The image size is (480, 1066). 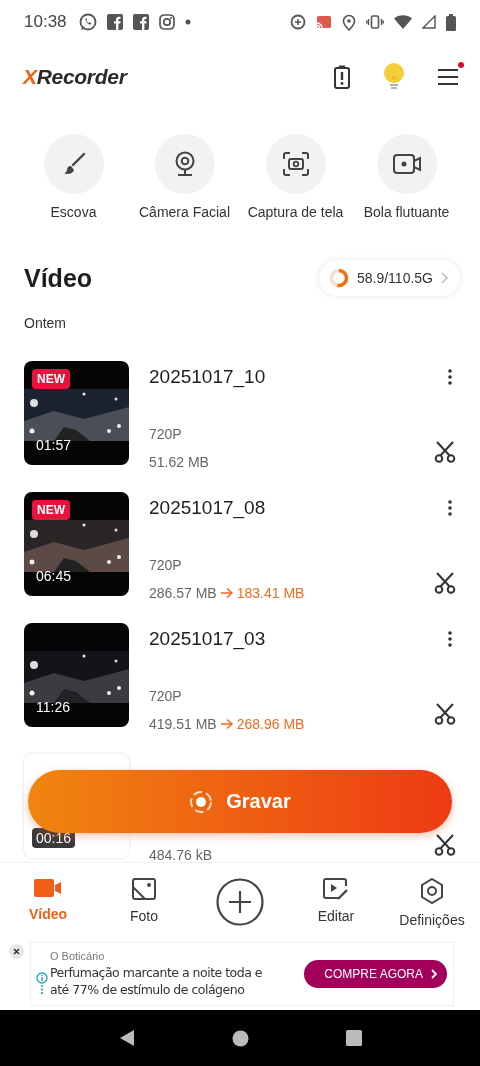 What do you see at coordinates (183, 593) in the screenshot?
I see `file-size: 286.57 MB` at bounding box center [183, 593].